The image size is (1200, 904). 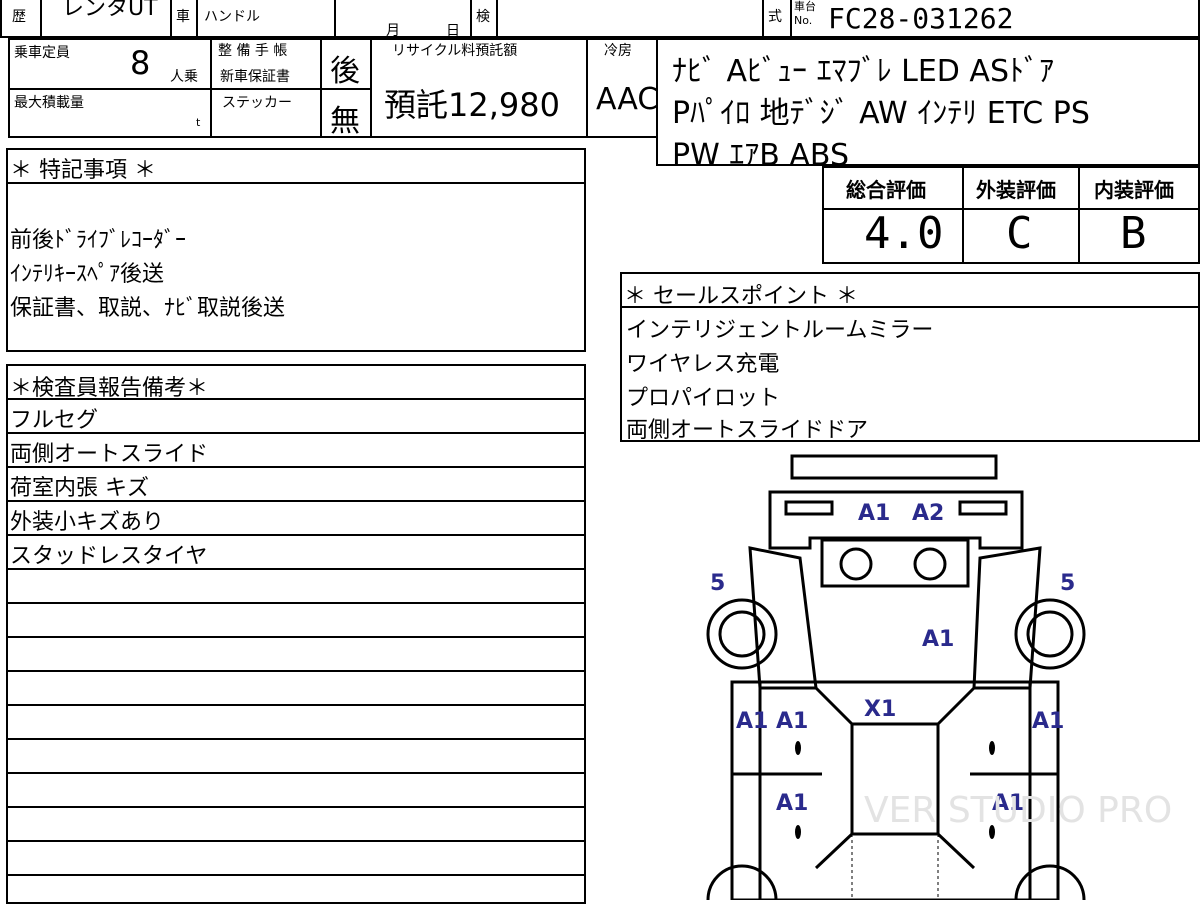 I want to click on equipment-line-2: Pﾊﾟｲﾛ 地ﾃﾞｼﾞ AW ｲﾝﾃﾘ ETC PS, so click(x=881, y=113).